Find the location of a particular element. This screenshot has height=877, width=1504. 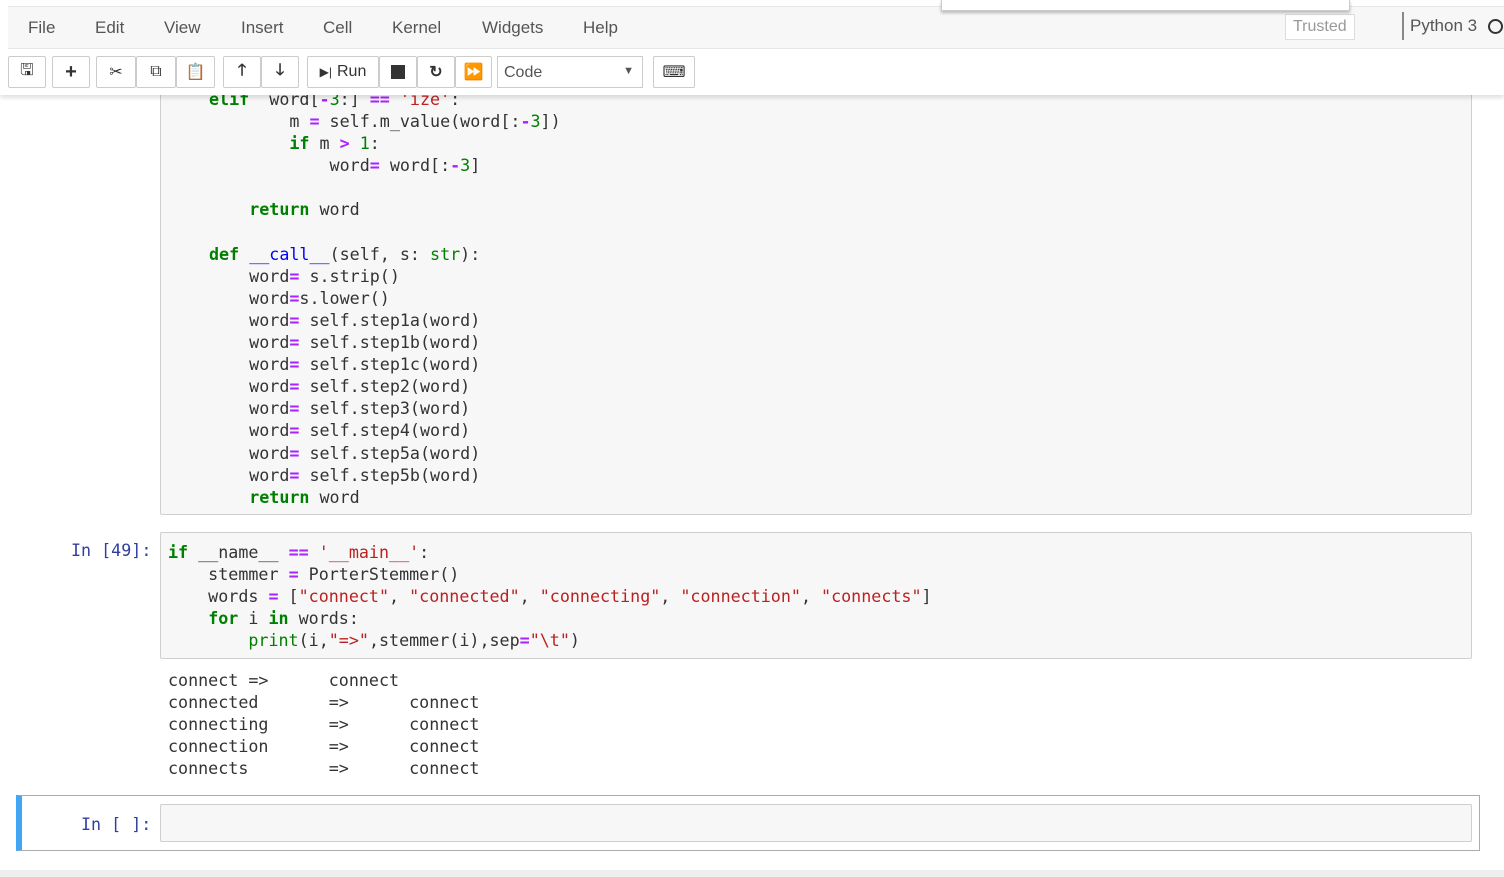

cell-prompt: In [49]: is located at coordinates (111, 550).